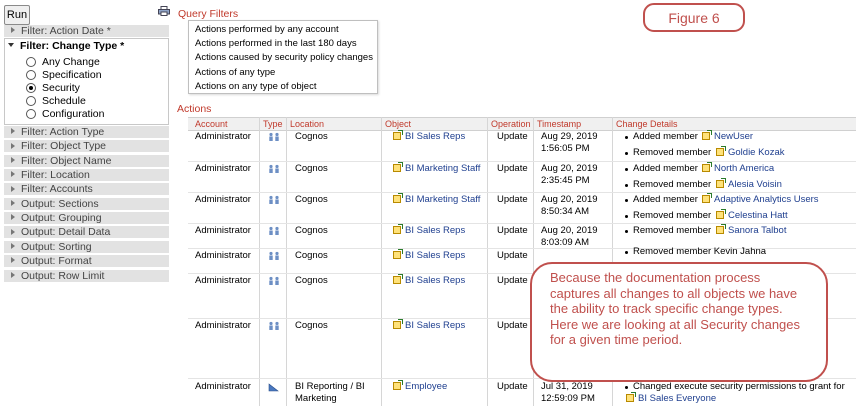  I want to click on change-target: Adaptive Analytics Users, so click(766, 199).